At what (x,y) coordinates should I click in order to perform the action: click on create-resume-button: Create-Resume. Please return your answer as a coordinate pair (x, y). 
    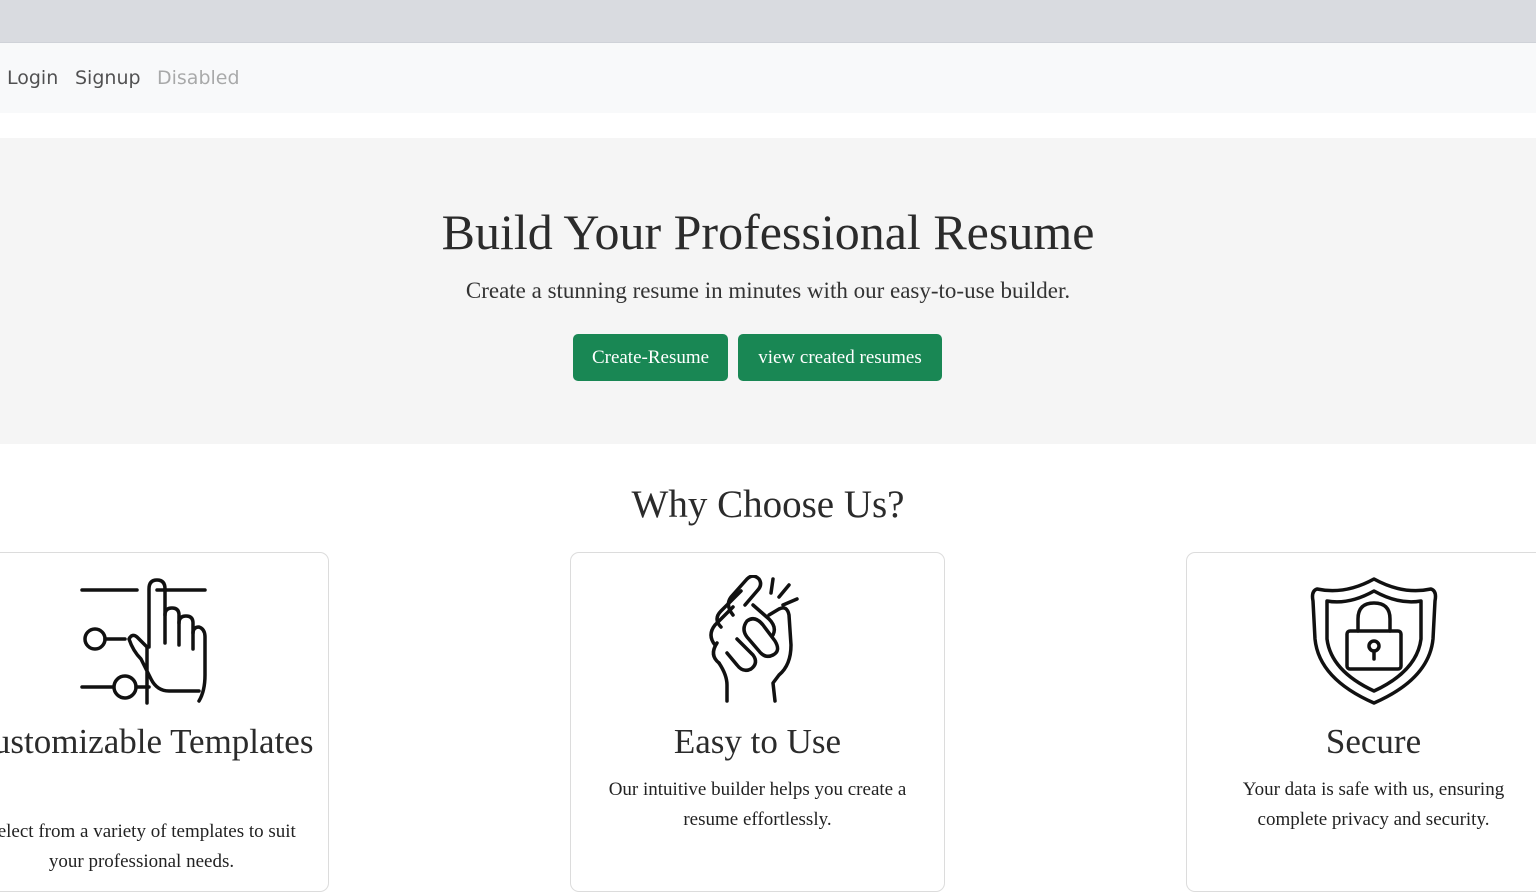
    Looking at the image, I should click on (650, 357).